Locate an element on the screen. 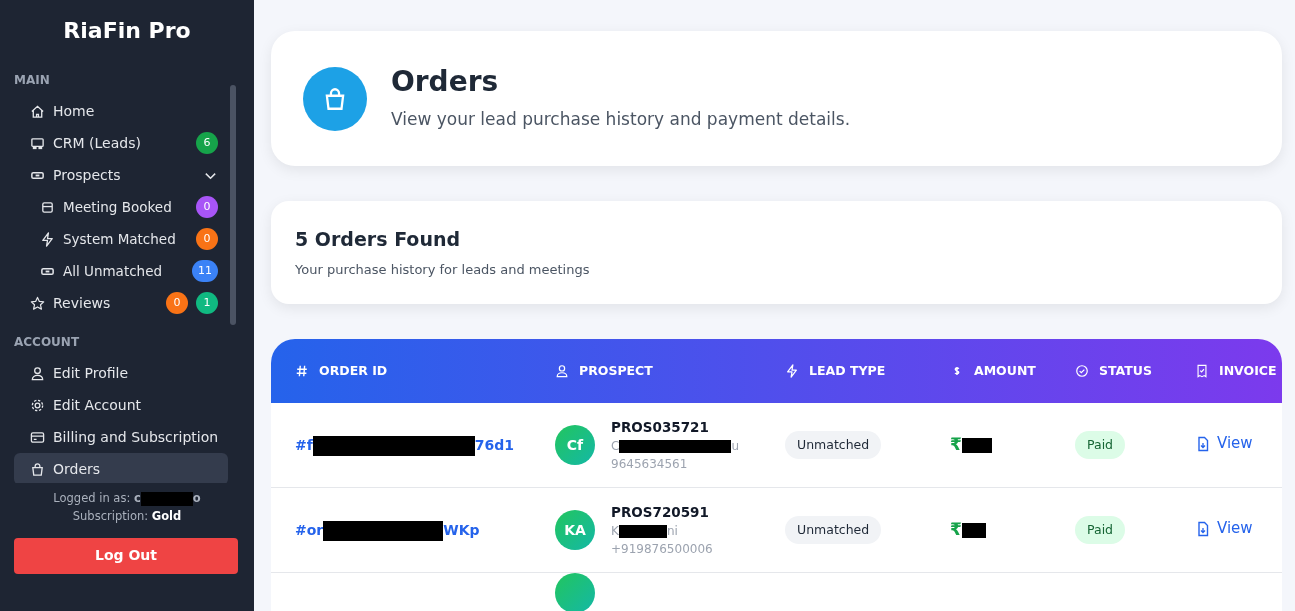 This screenshot has height=611, width=1295. logged-in-text: Logged in as: c o is located at coordinates (127, 499).